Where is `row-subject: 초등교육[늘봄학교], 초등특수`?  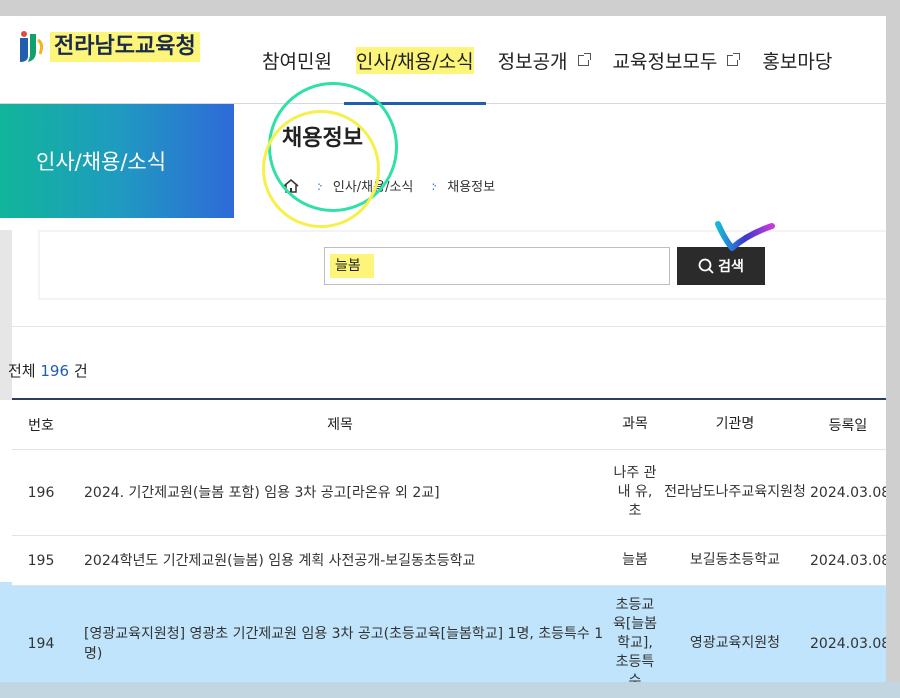 row-subject: 초등교육[늘봄학교], 초등특수 is located at coordinates (635, 643).